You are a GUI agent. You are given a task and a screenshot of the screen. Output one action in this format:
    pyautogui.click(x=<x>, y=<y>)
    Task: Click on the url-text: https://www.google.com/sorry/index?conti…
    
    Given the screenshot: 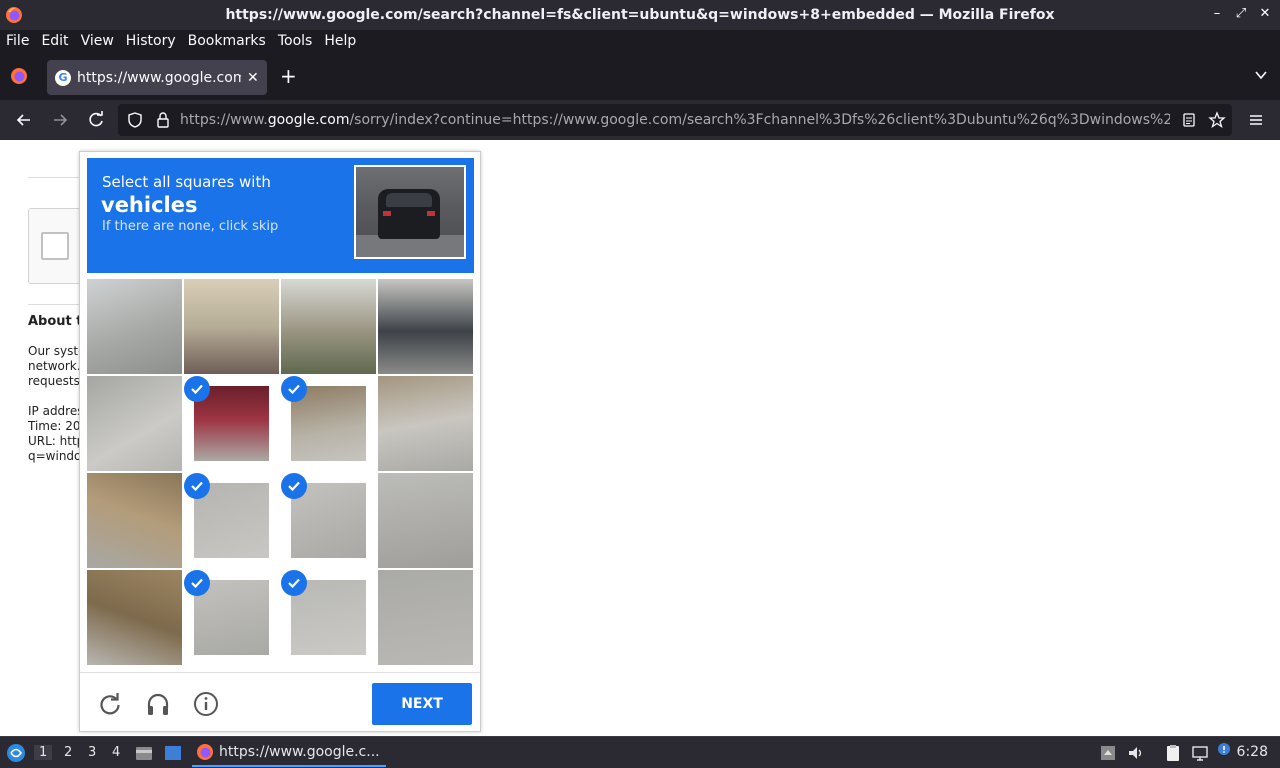 What is the action you would take?
    pyautogui.click(x=675, y=120)
    